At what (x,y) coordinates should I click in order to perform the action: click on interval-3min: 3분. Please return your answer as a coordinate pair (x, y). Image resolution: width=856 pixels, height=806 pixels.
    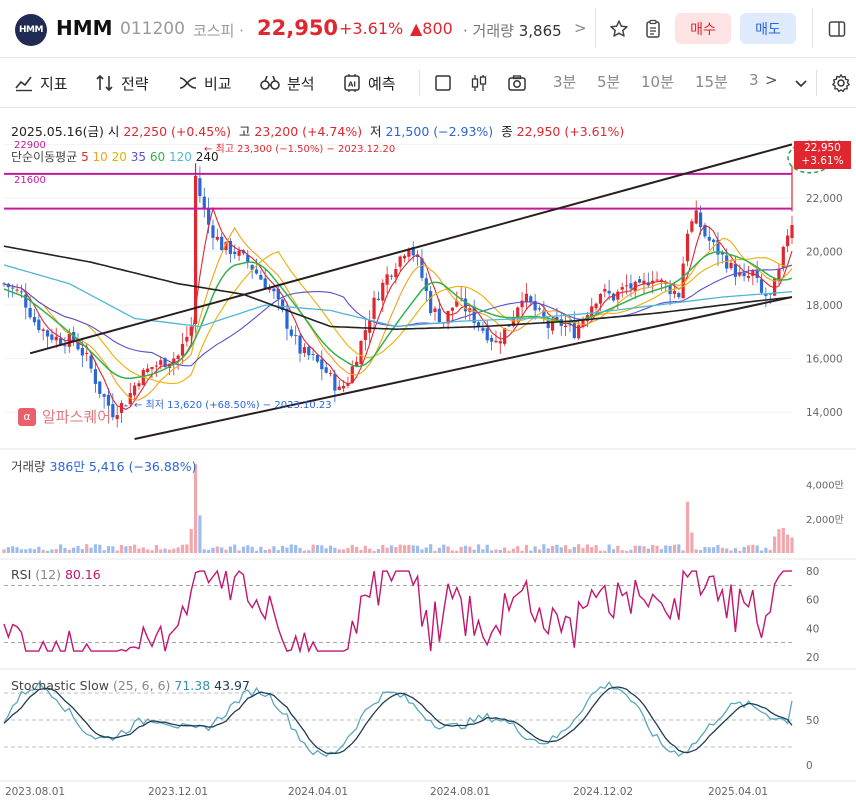
    Looking at the image, I should click on (564, 81).